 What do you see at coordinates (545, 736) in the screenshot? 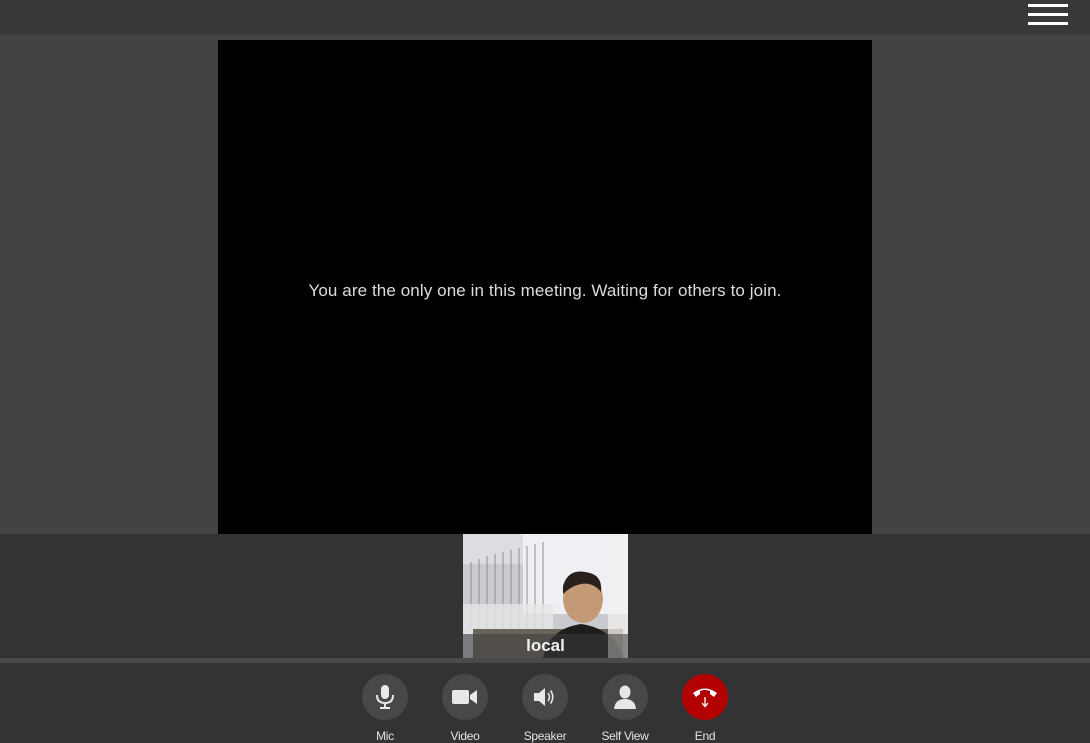
I see `speaker-label: Speaker` at bounding box center [545, 736].